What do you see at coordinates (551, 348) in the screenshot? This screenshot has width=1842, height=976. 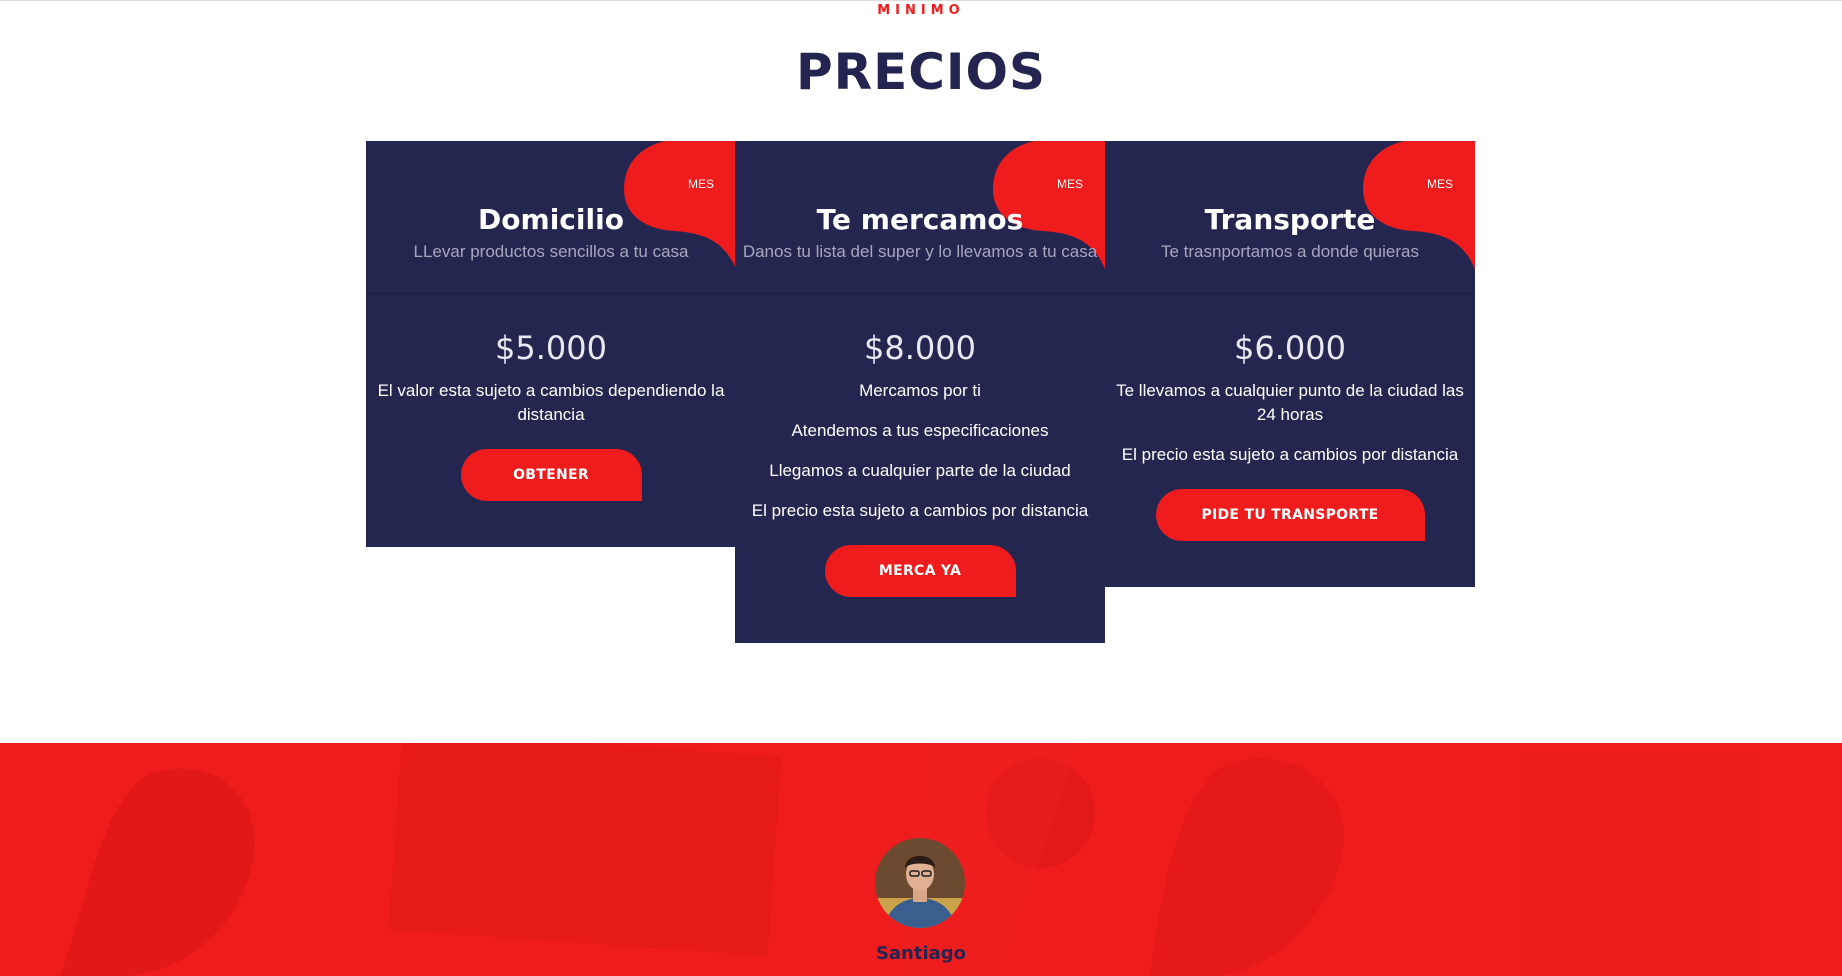 I see `plan-price: $5.000` at bounding box center [551, 348].